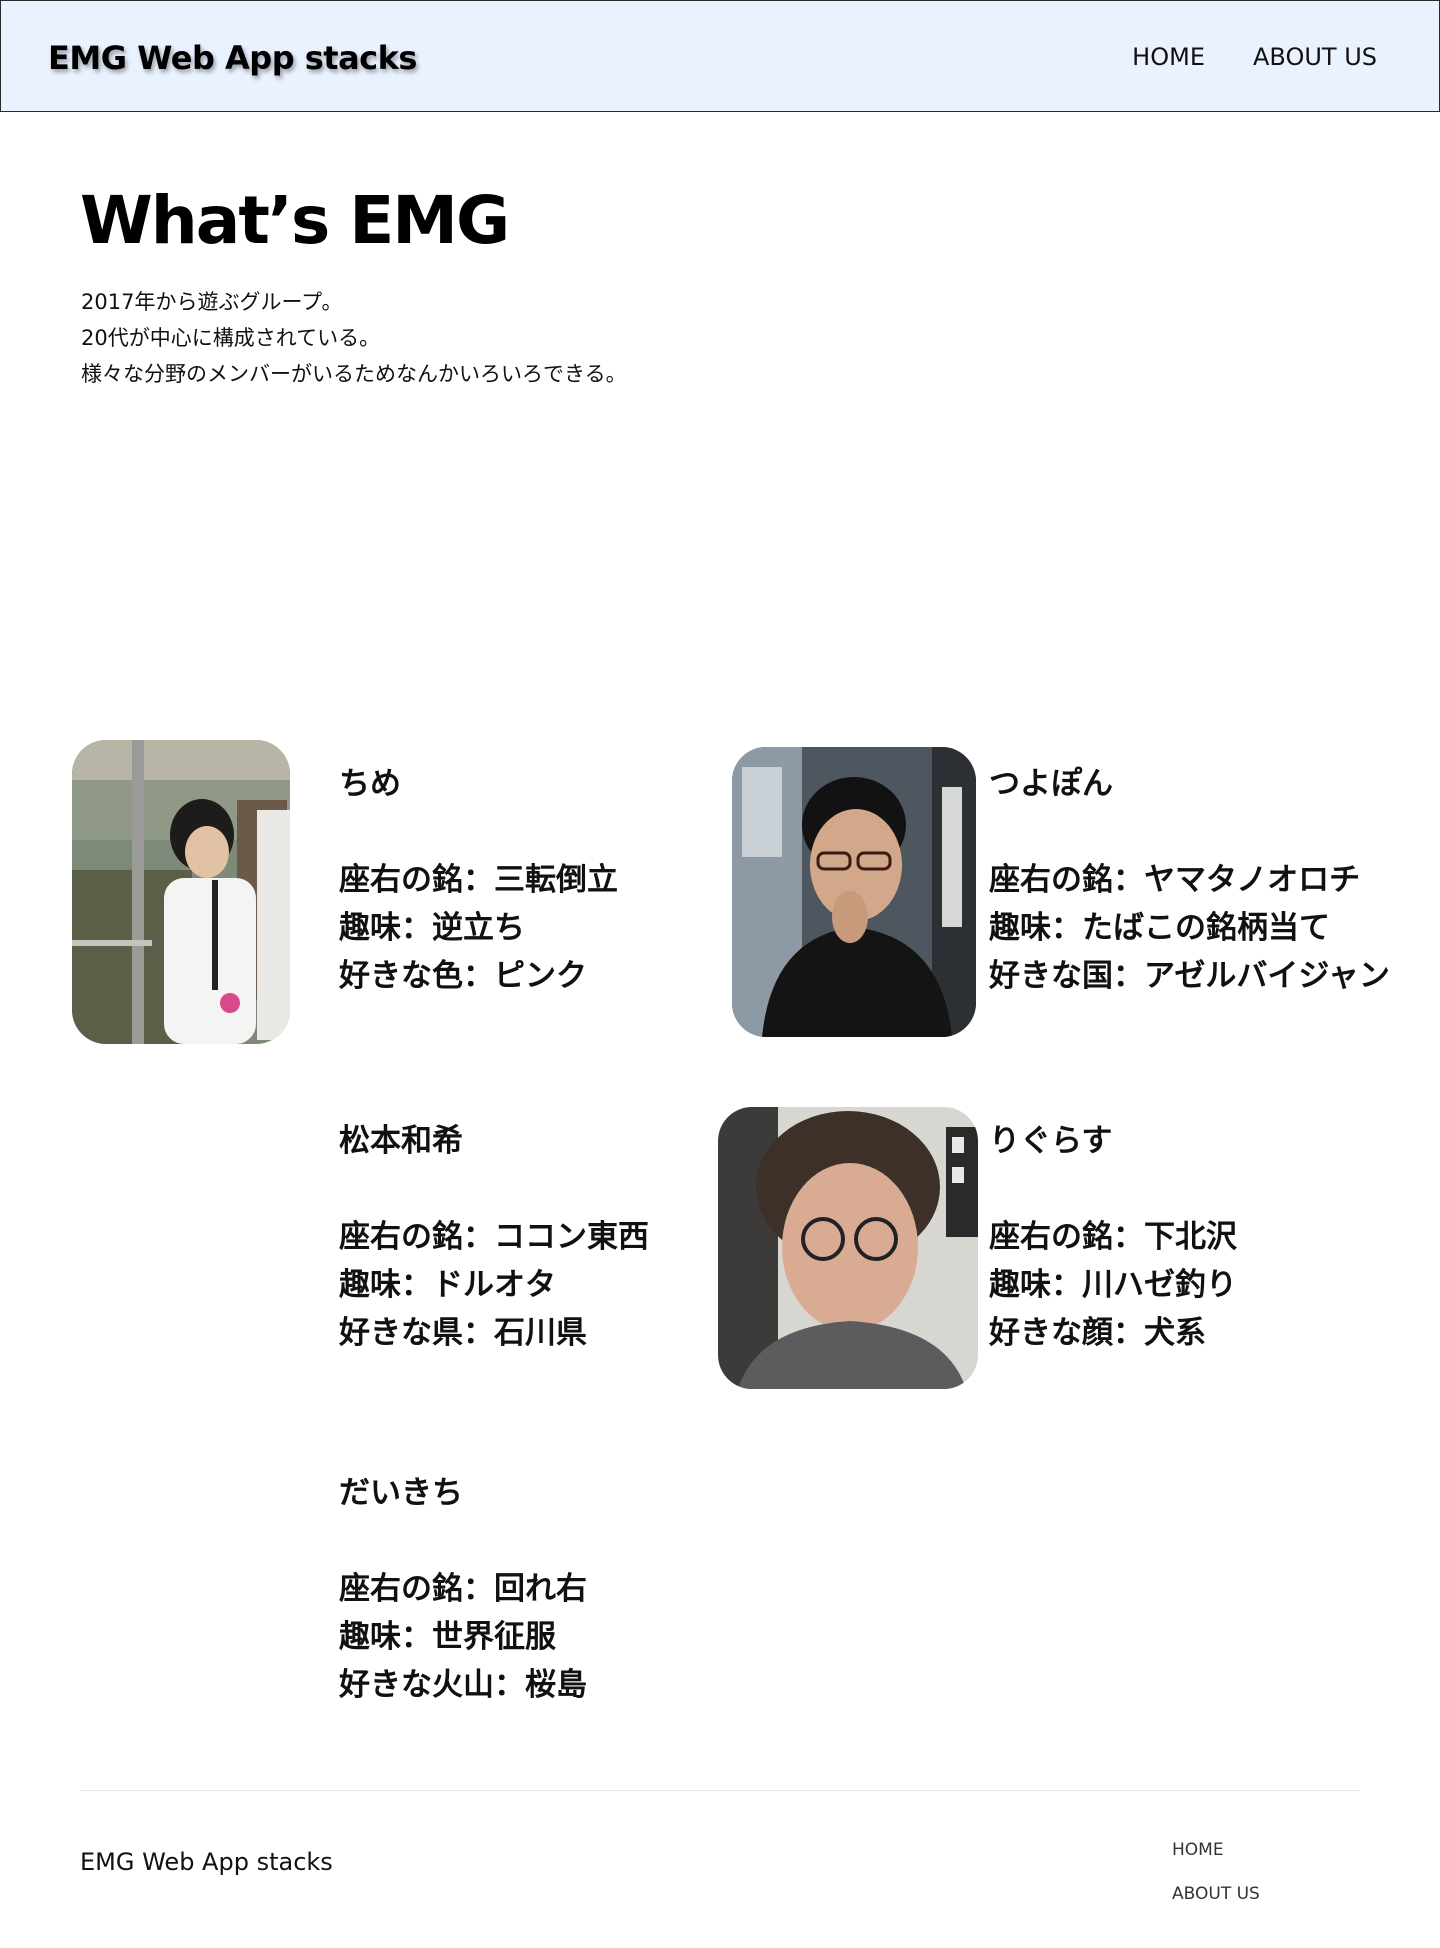 The height and width of the screenshot is (1948, 1440). Describe the element at coordinates (1216, 1894) in the screenshot. I see `footer-about-us-link: ABOUT US` at that location.